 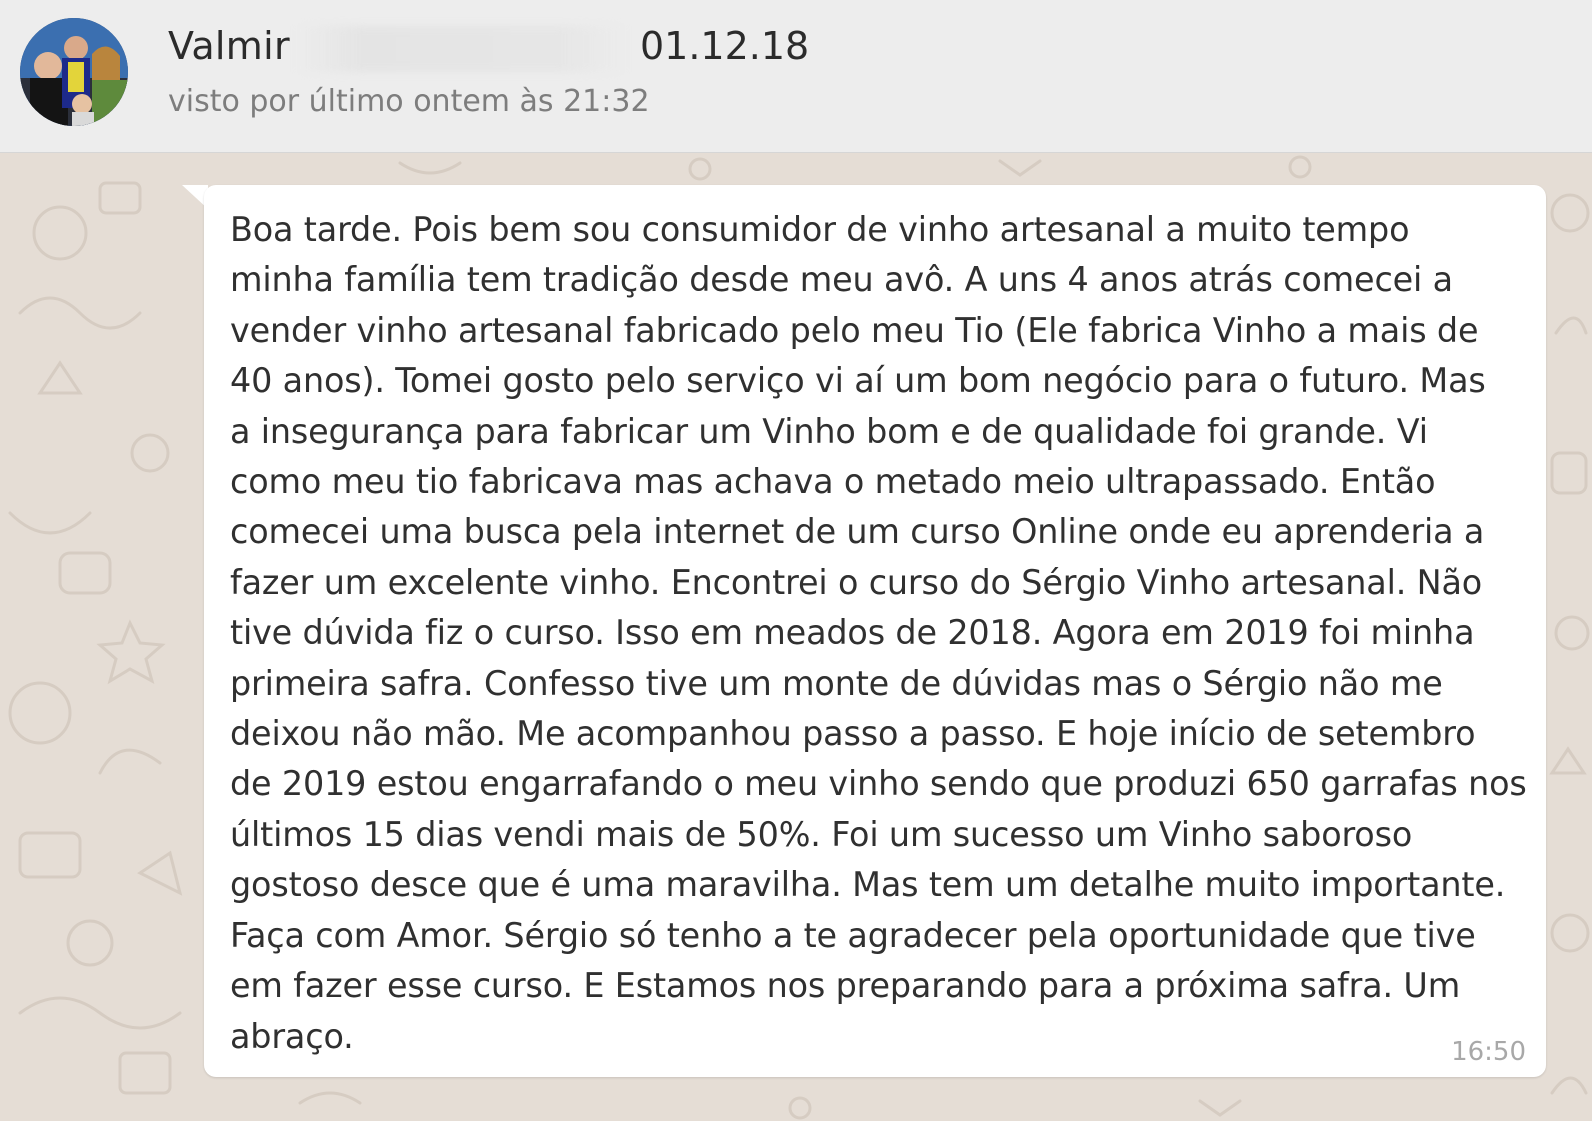 I want to click on contact-name: Valmir, so click(x=229, y=46).